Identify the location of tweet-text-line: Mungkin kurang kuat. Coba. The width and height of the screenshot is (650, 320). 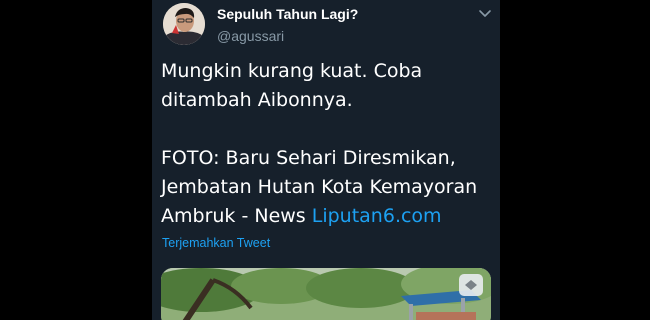
(292, 71).